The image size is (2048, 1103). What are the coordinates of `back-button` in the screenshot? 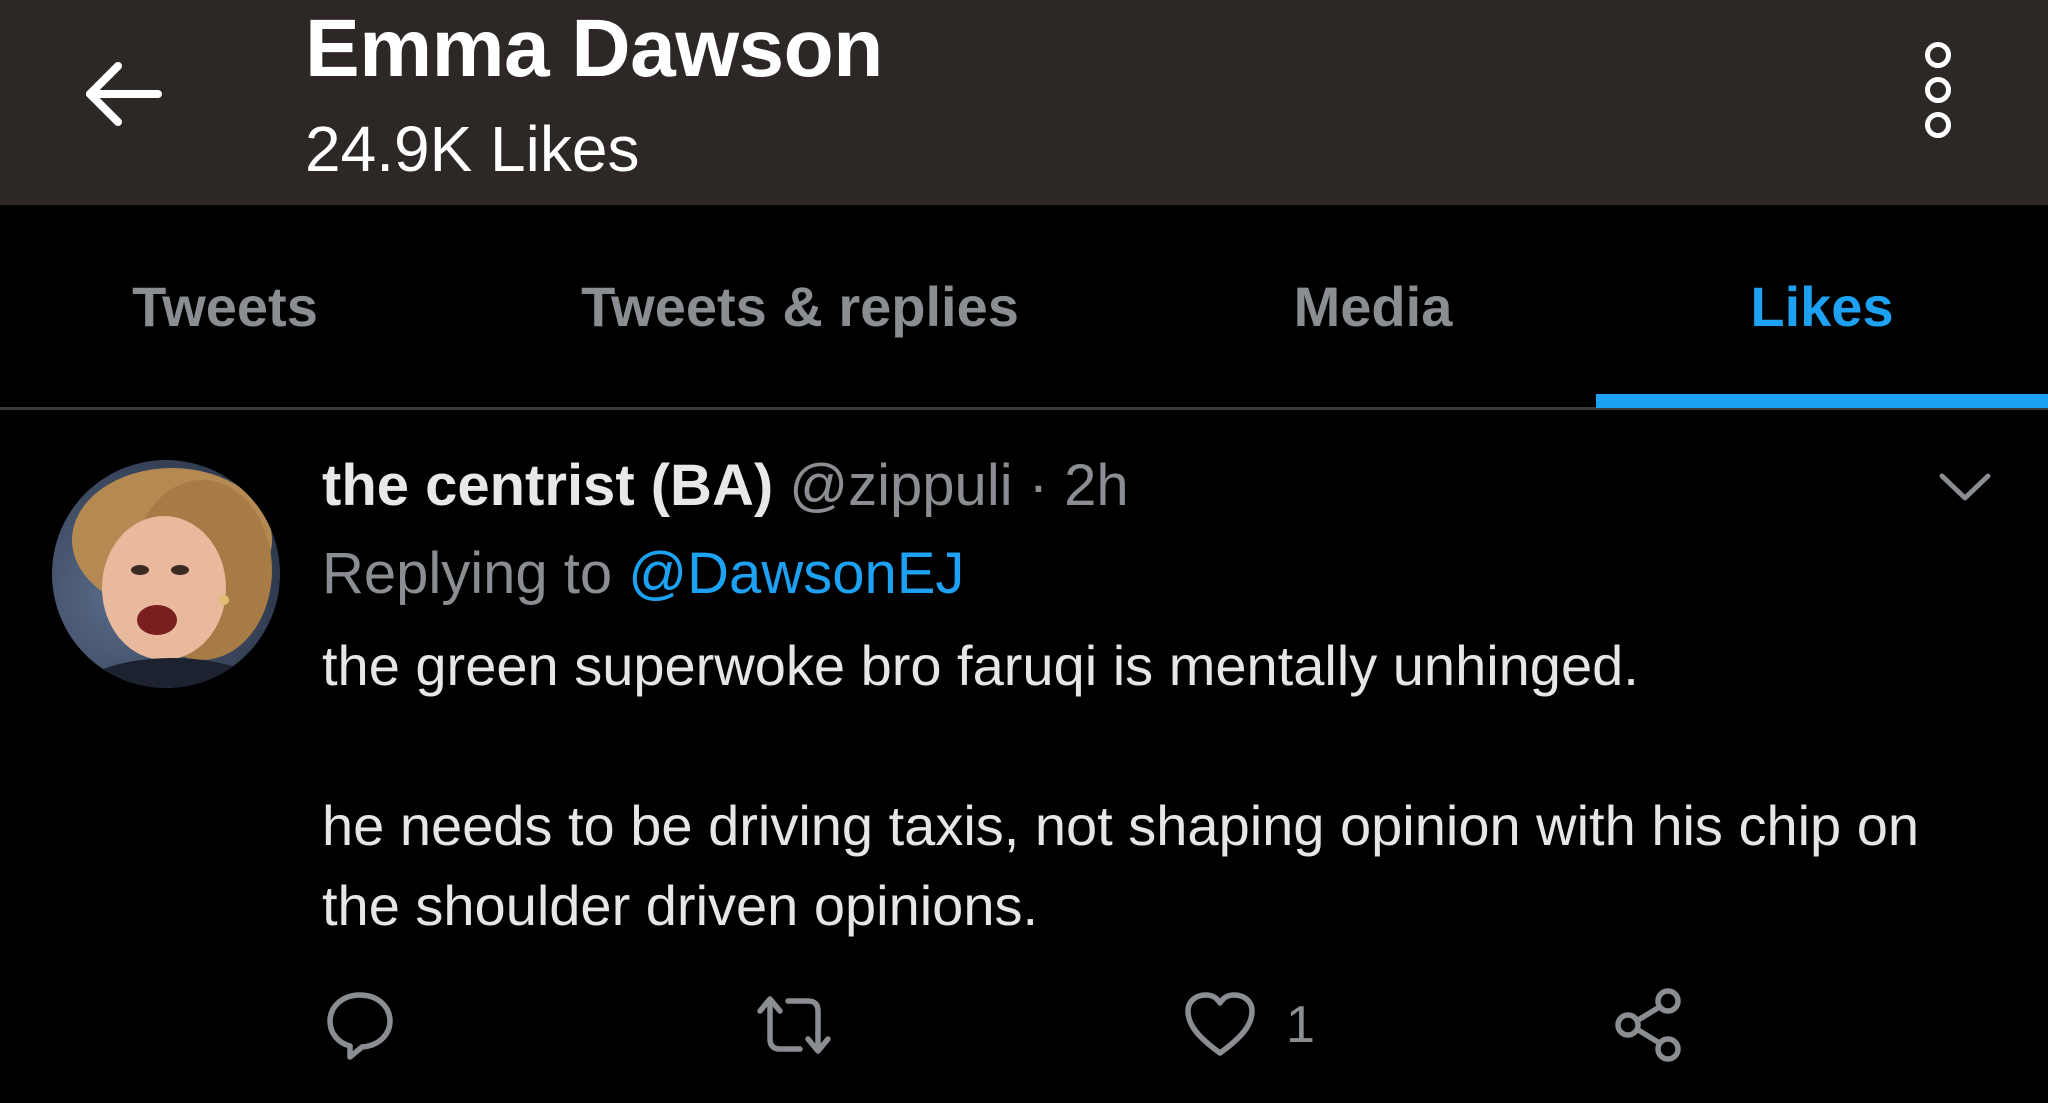 It's located at (122, 94).